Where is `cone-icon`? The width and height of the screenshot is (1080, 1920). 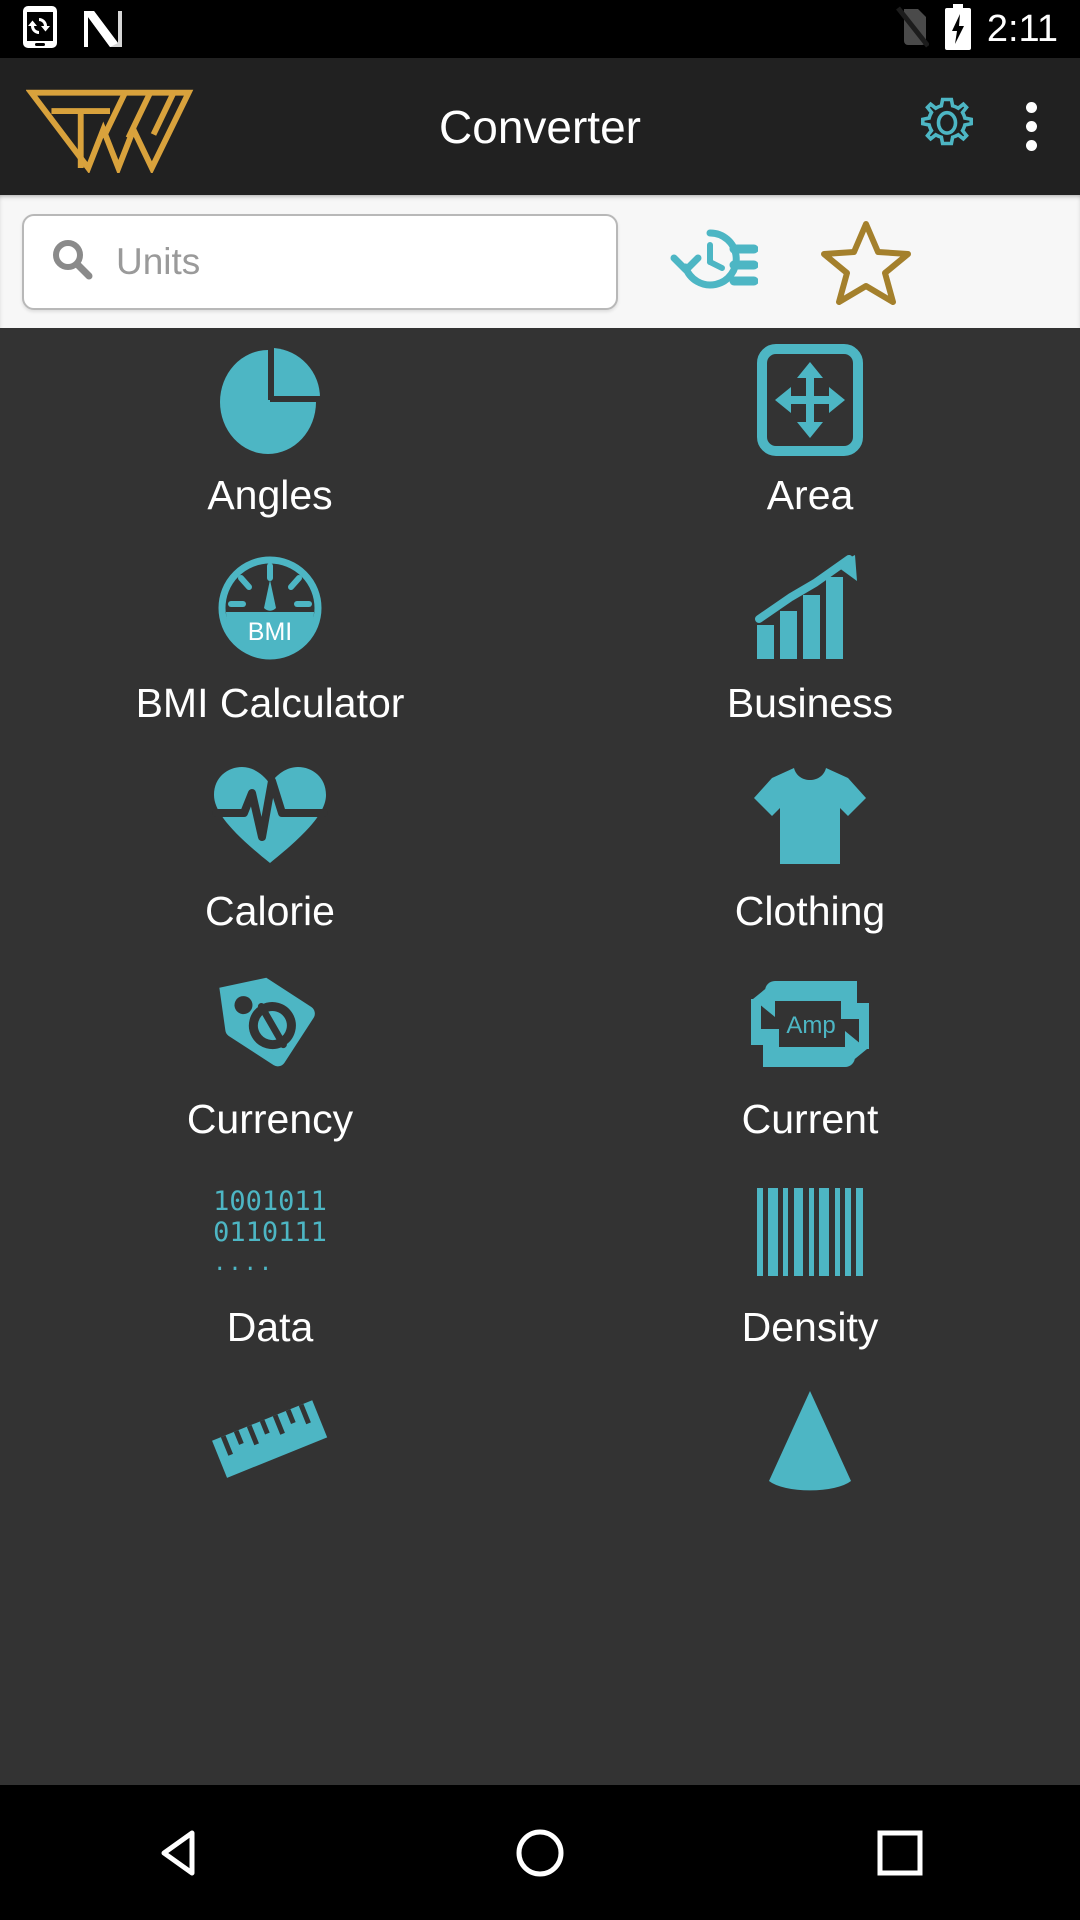 cone-icon is located at coordinates (810, 1440).